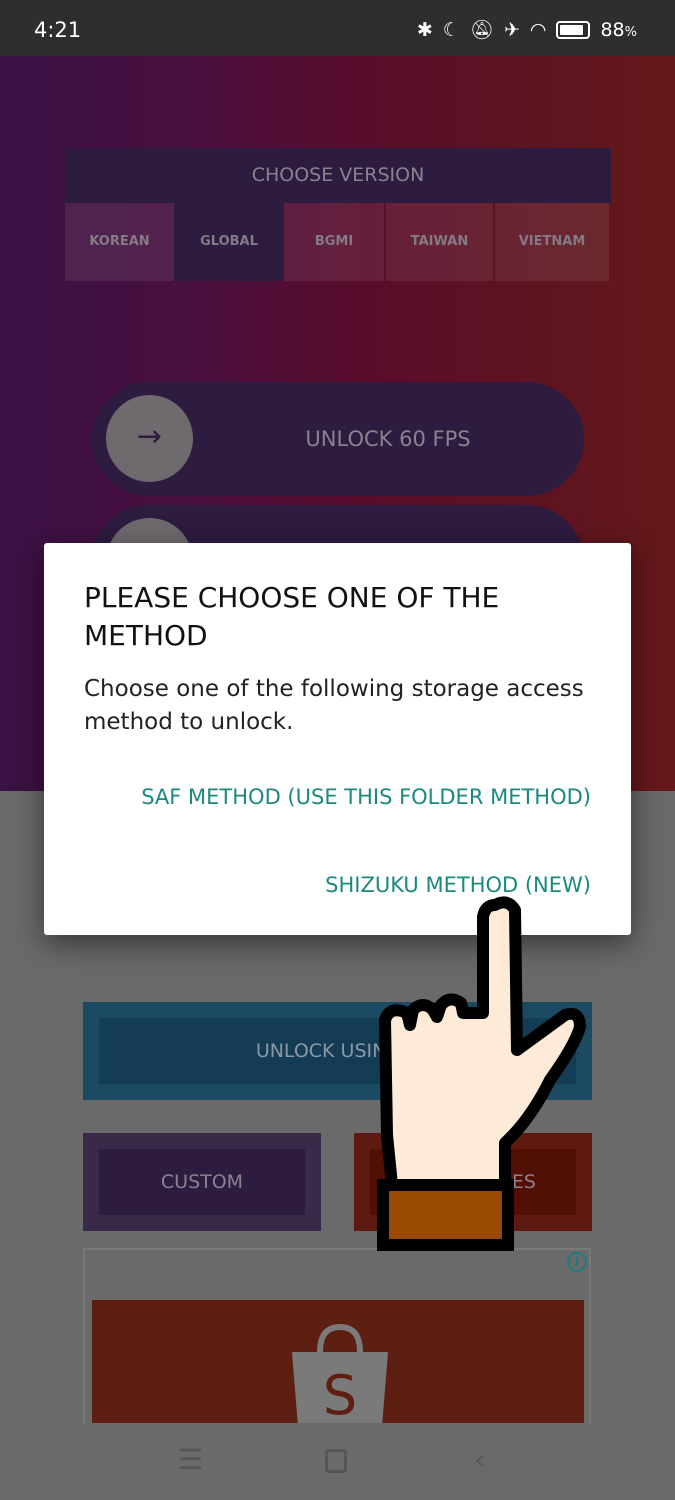 The image size is (675, 1500). What do you see at coordinates (292, 616) in the screenshot?
I see `dialog-title: PLEASE CHOOSE ONE OF THE METHOD` at bounding box center [292, 616].